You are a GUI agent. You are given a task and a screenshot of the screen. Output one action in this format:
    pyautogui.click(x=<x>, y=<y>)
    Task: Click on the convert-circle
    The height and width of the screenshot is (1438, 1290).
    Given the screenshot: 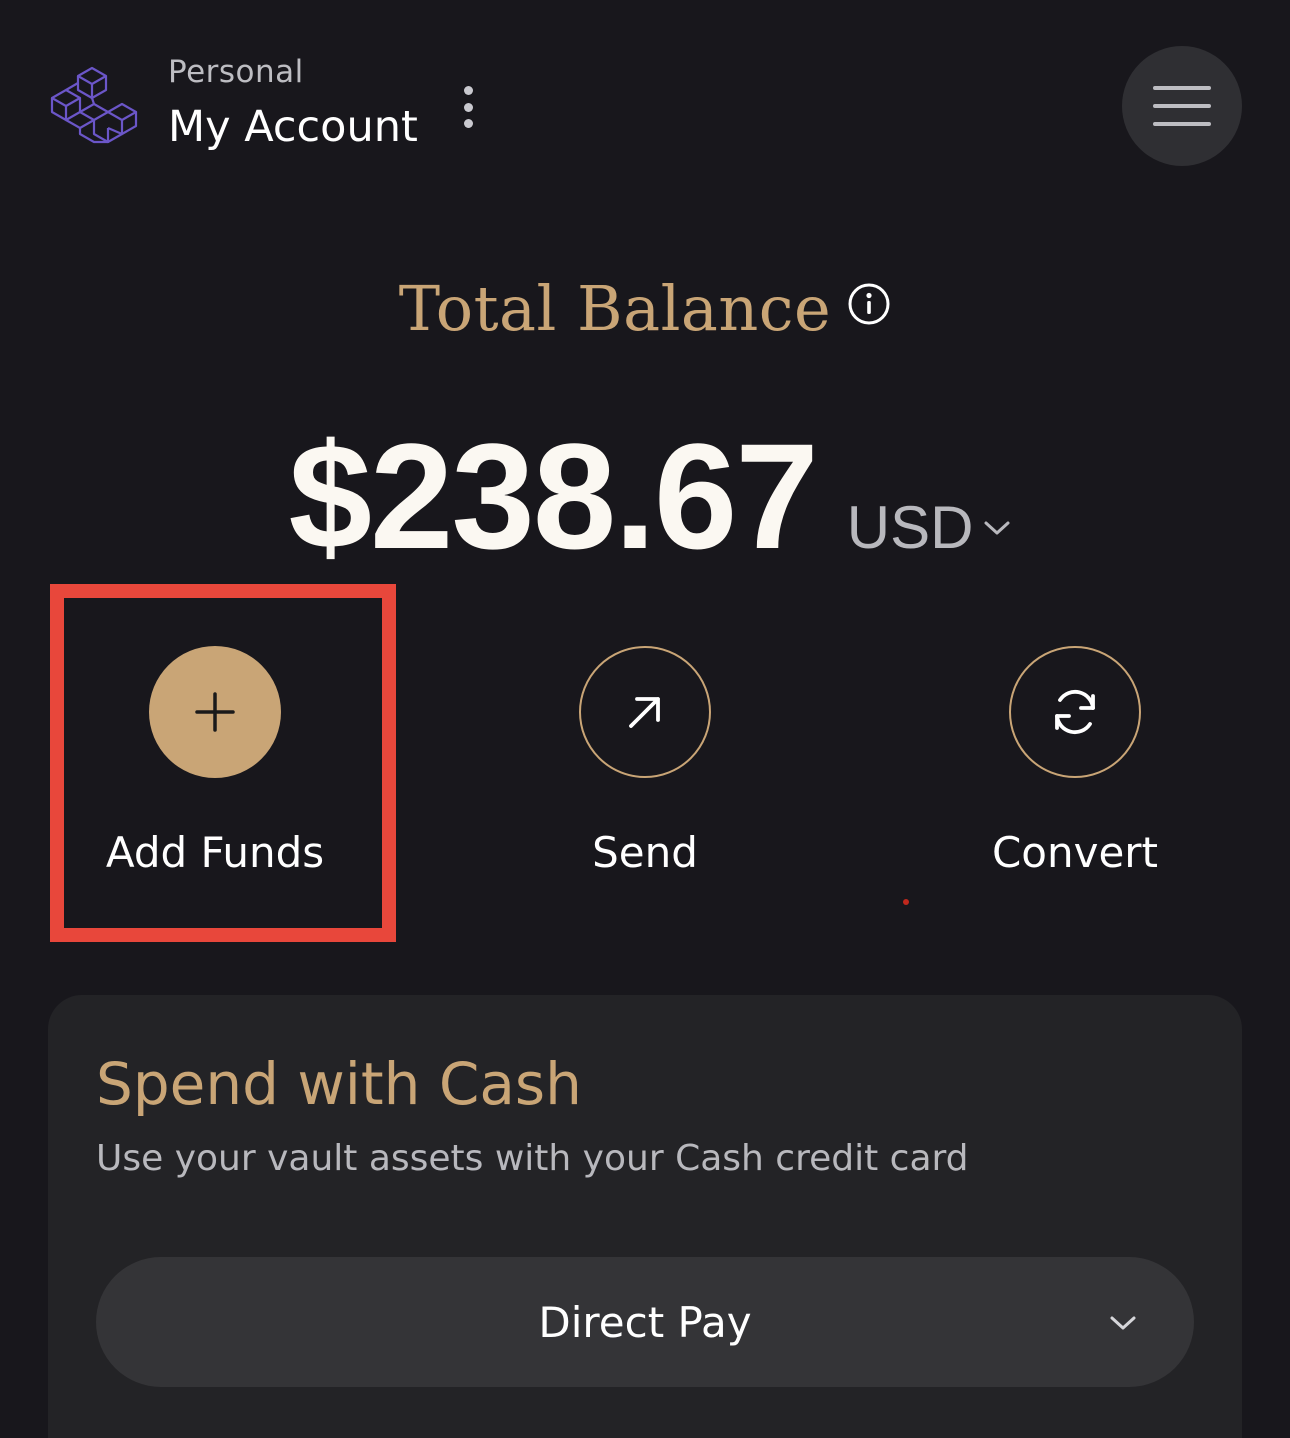 What is the action you would take?
    pyautogui.click(x=1075, y=712)
    